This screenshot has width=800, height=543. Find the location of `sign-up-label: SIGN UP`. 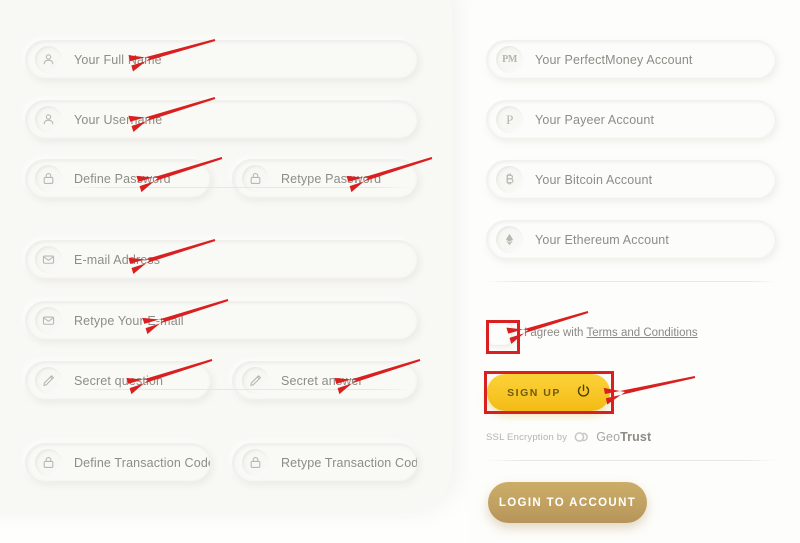

sign-up-label: SIGN UP is located at coordinates (534, 392).